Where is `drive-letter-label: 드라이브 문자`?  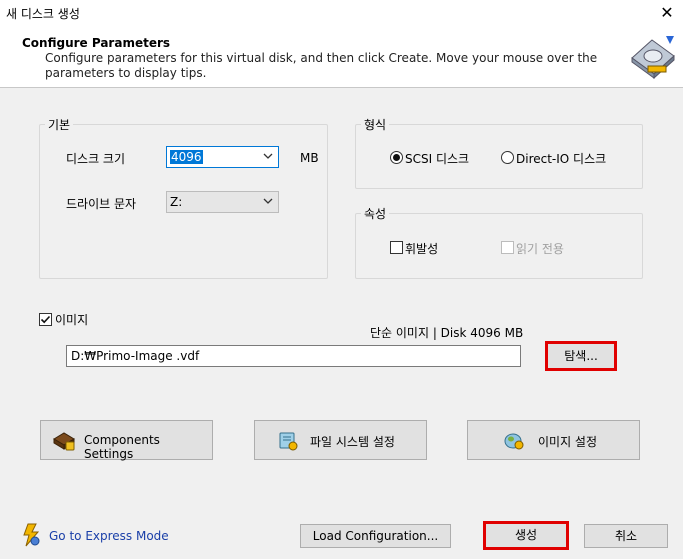 drive-letter-label: 드라이브 문자 is located at coordinates (101, 204).